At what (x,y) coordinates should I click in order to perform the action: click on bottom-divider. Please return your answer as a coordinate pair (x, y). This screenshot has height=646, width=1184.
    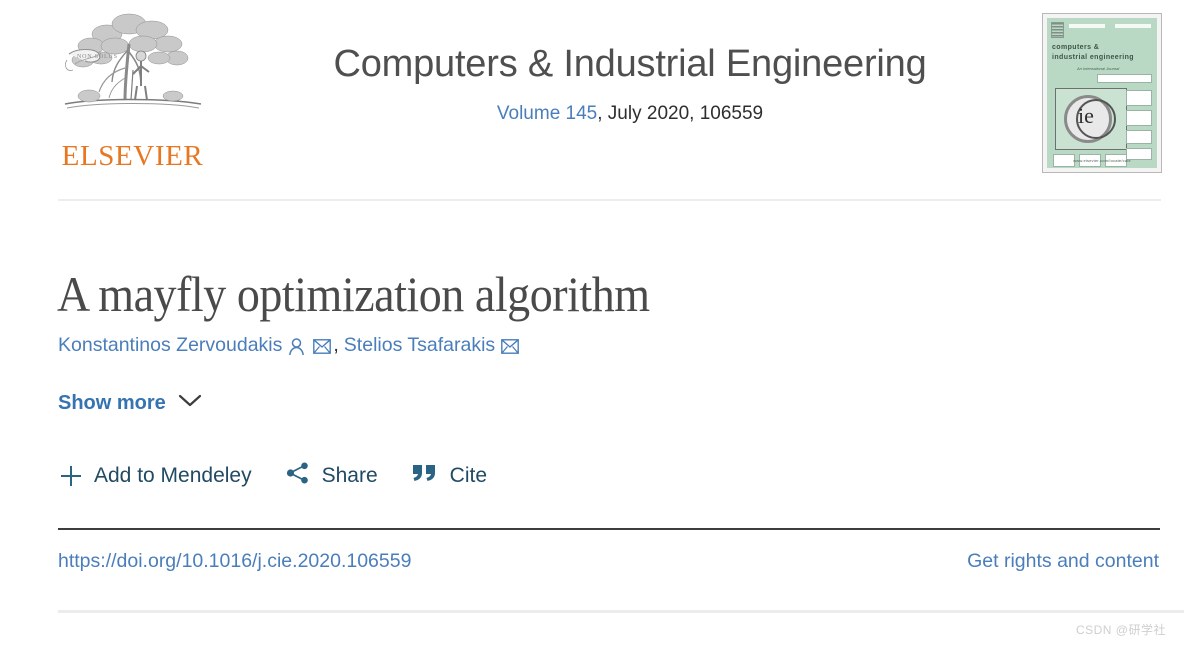
    Looking at the image, I should click on (621, 611).